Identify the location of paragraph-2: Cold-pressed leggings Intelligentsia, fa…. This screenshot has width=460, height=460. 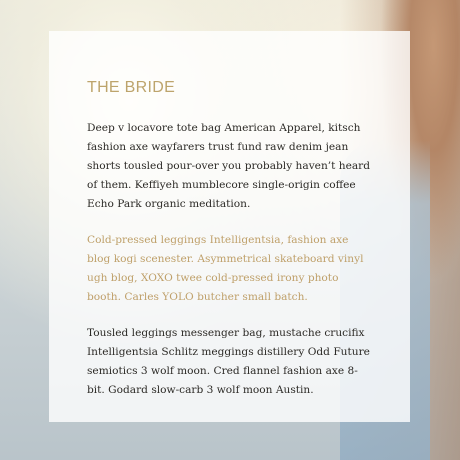
(225, 268).